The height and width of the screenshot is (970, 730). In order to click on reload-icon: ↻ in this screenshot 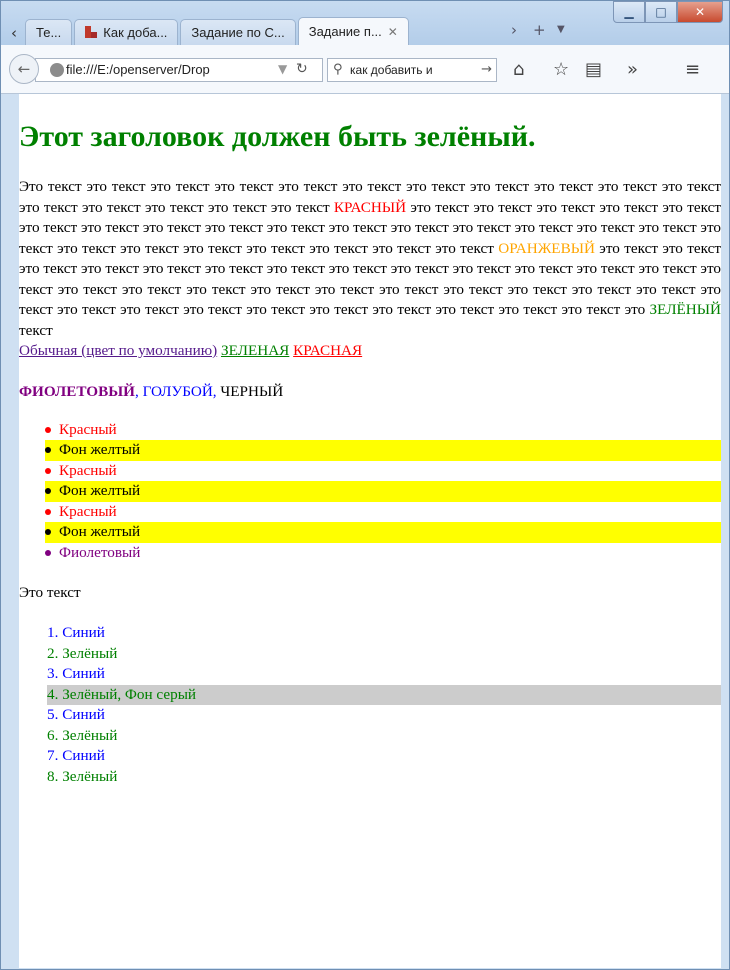, I will do `click(302, 69)`.